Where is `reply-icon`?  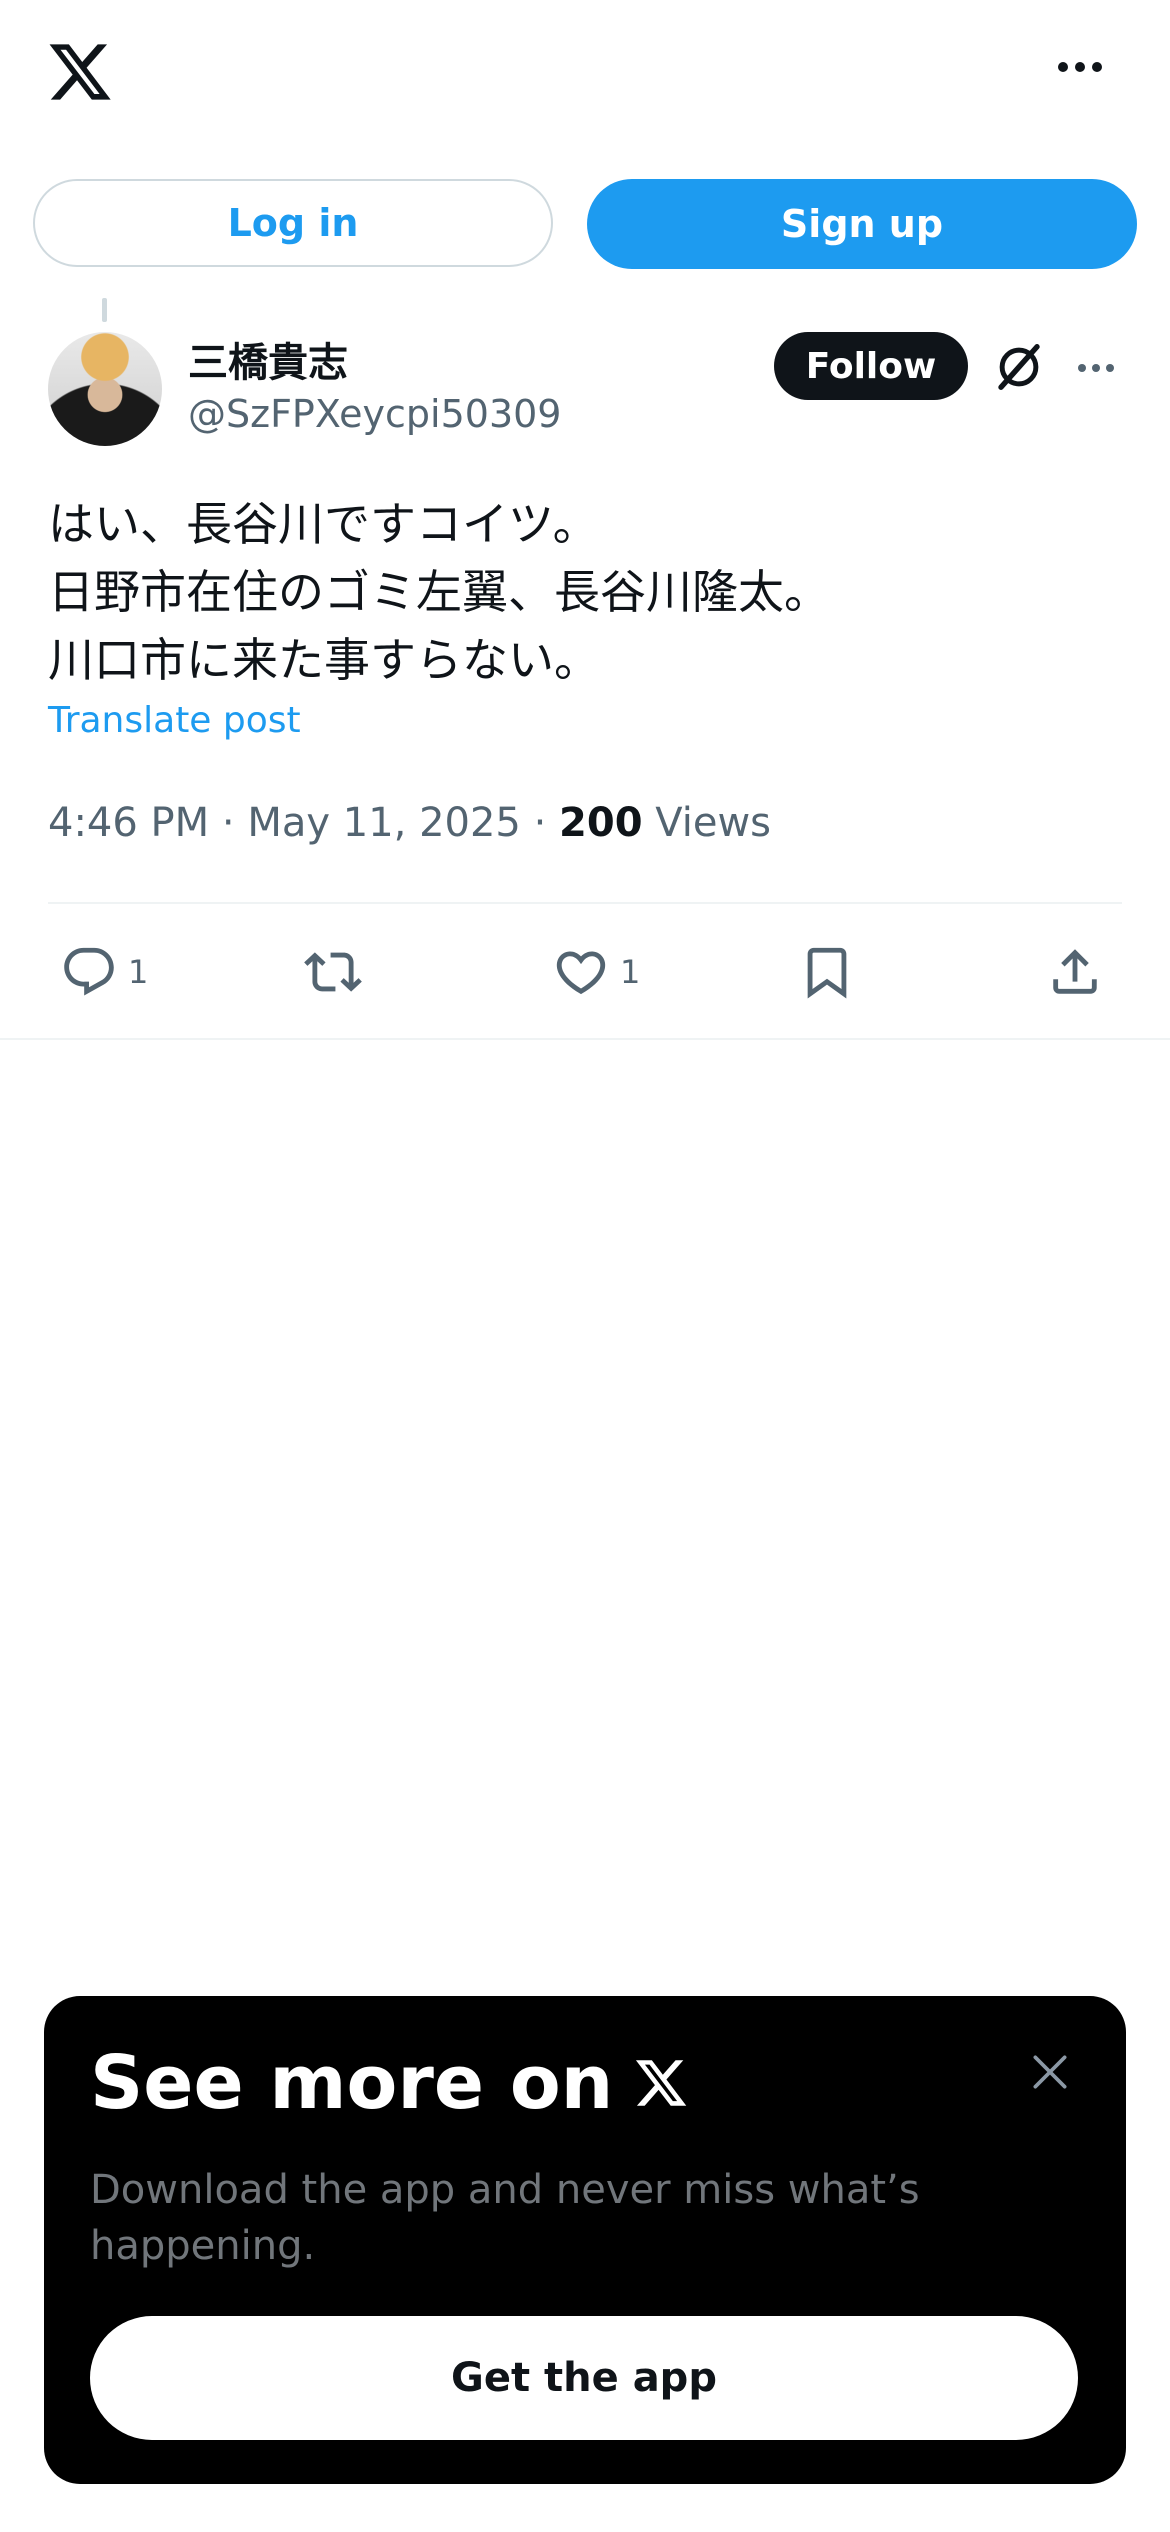
reply-icon is located at coordinates (89, 971).